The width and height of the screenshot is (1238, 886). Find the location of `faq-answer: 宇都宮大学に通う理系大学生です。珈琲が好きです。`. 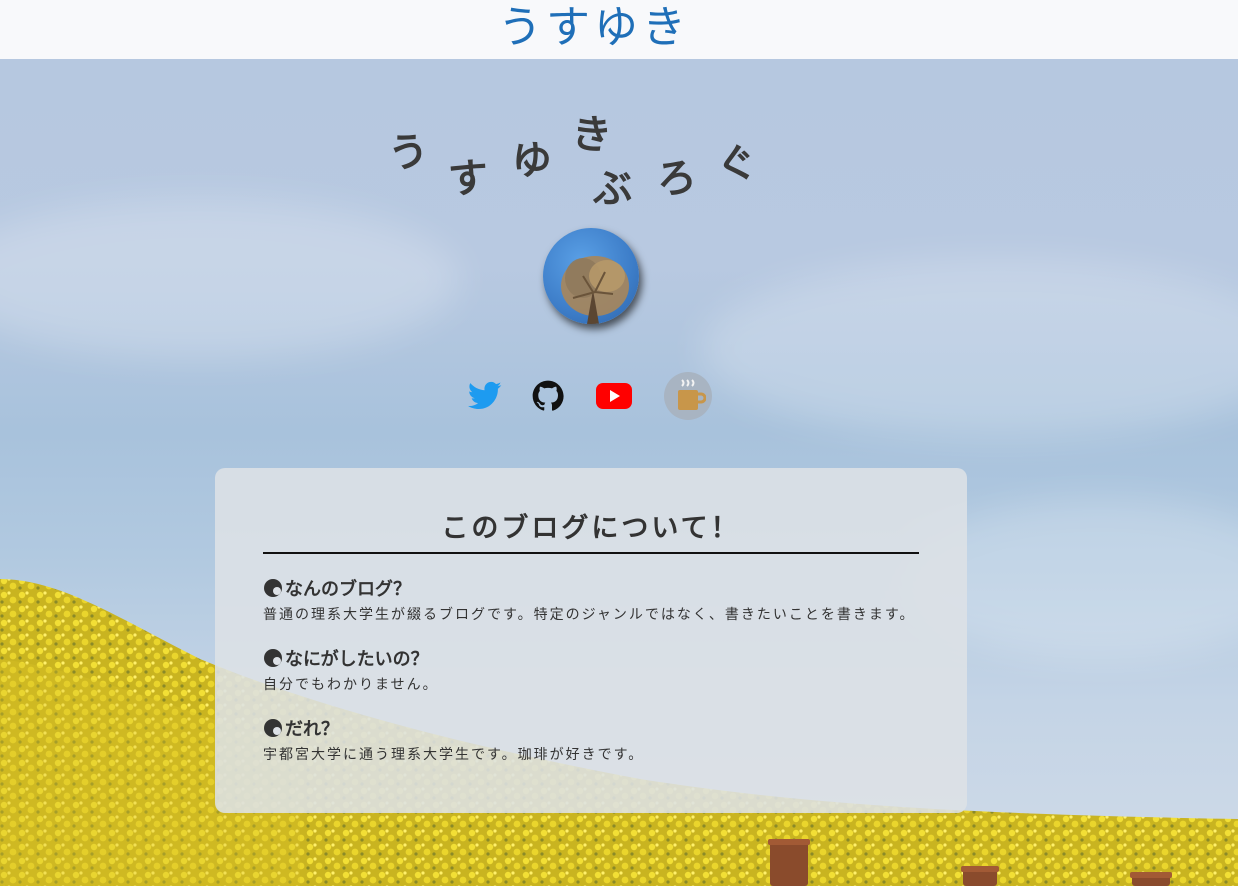

faq-answer: 宇都宮大学に通う理系大学生です。珈琲が好きです。 is located at coordinates (454, 755).